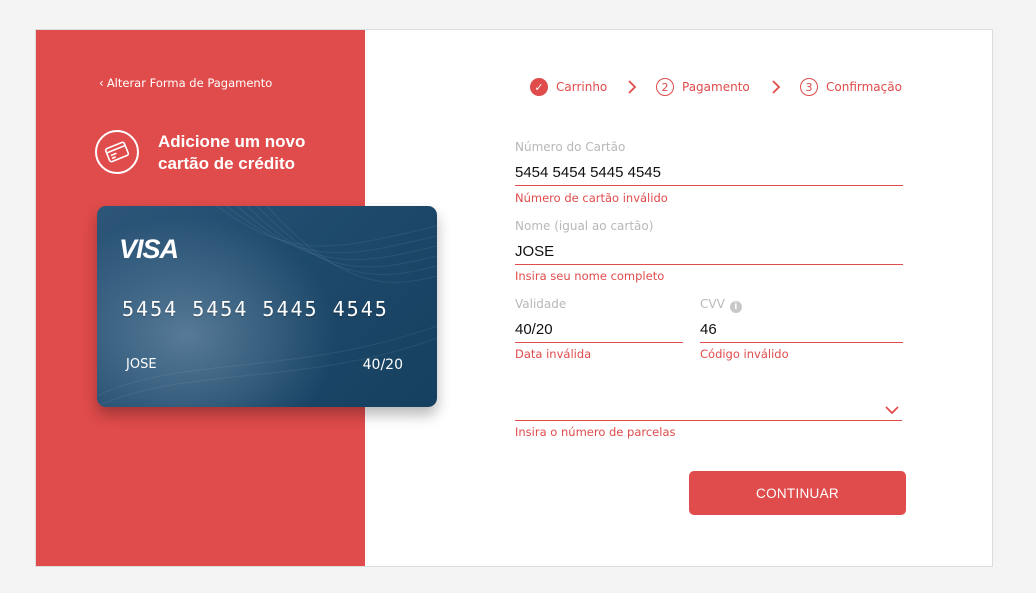 Image resolution: width=1036 pixels, height=593 pixels. What do you see at coordinates (117, 152) in the screenshot?
I see `credit-card-icon` at bounding box center [117, 152].